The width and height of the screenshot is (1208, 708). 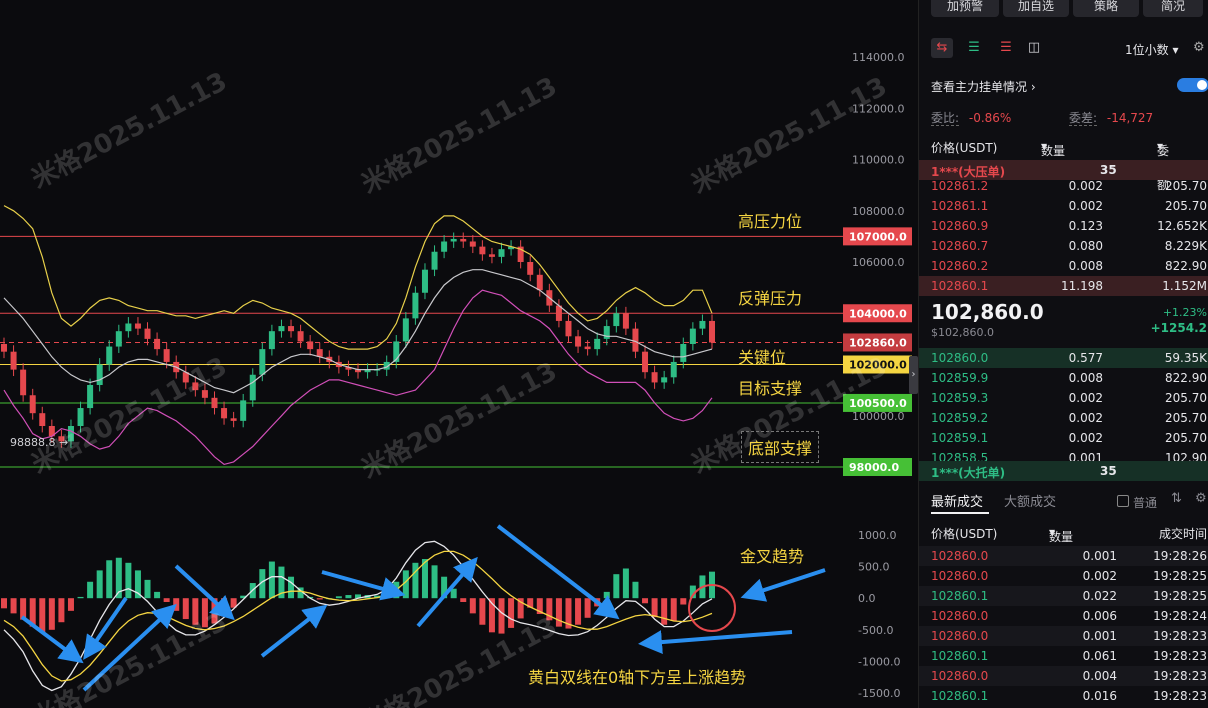 What do you see at coordinates (1063, 576) in the screenshot?
I see `trade-row: 102860.0 0.002 19:28:25` at bounding box center [1063, 576].